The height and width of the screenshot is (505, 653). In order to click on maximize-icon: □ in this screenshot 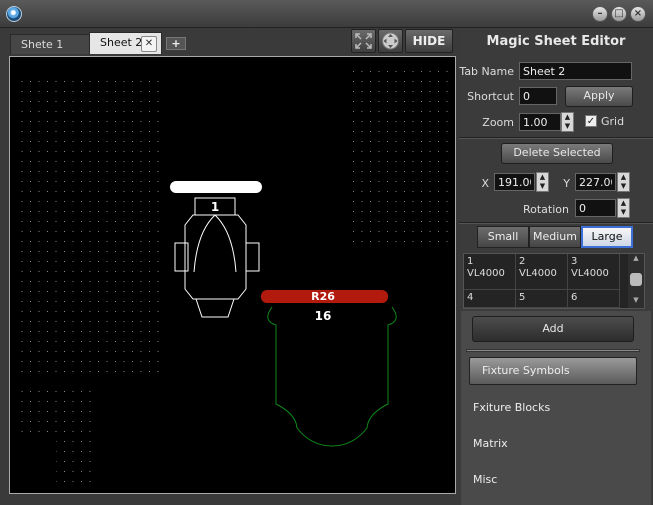, I will do `click(619, 14)`.